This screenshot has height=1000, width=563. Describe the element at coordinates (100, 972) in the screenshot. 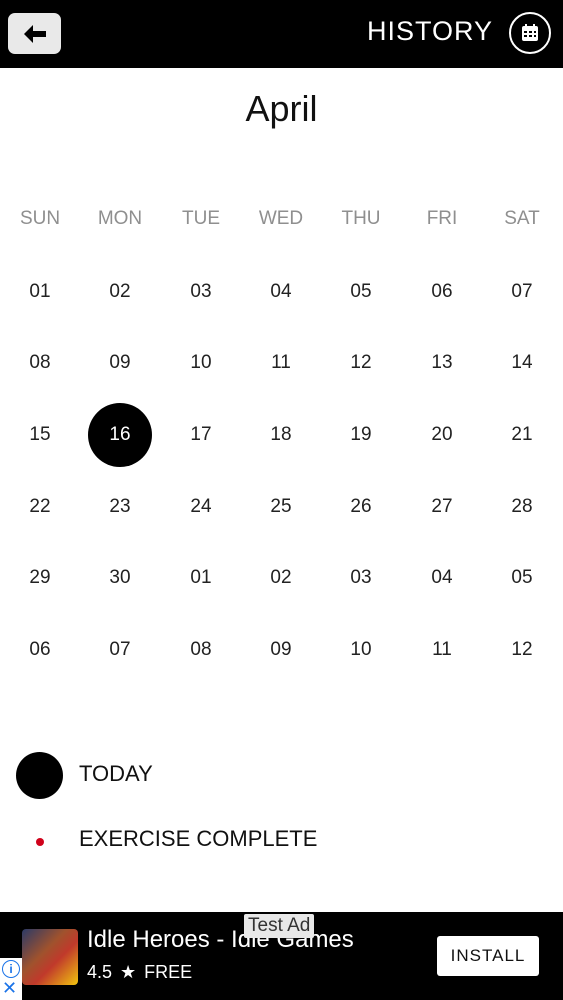

I see `ad-rating: 4.5` at that location.